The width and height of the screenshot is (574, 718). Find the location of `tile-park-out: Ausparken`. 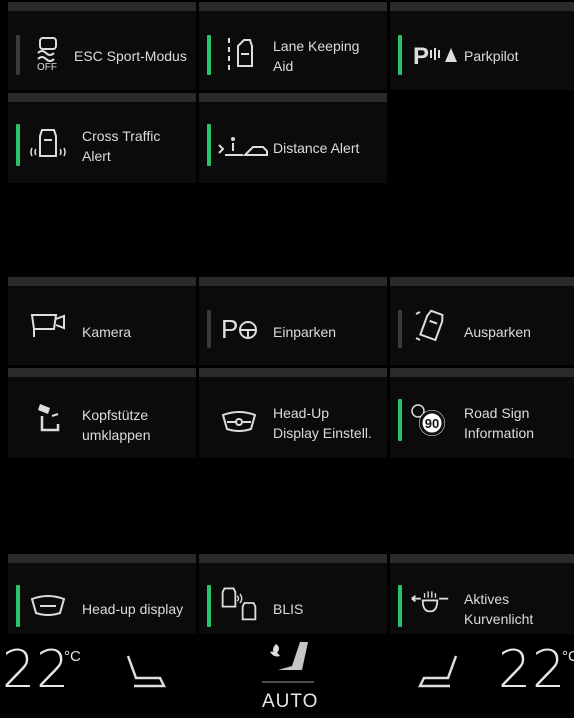

tile-park-out: Ausparken is located at coordinates (482, 321).